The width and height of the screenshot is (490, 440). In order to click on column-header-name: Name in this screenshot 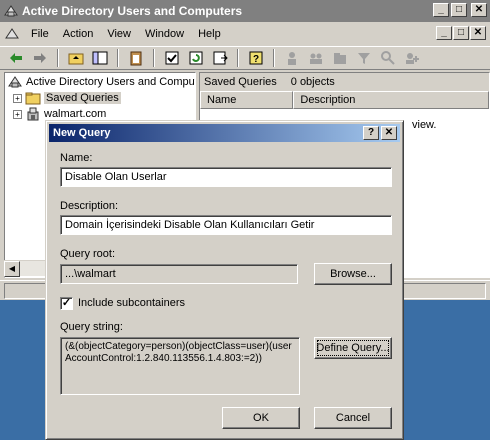, I will do `click(247, 100)`.